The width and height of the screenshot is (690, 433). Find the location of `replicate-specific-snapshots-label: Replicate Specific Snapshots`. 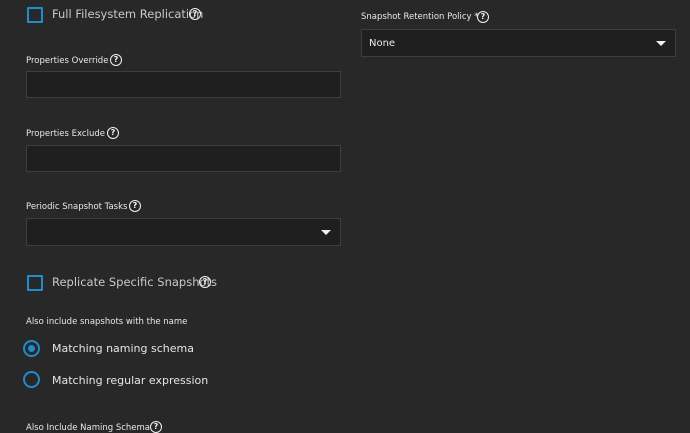

replicate-specific-snapshots-label: Replicate Specific Snapshots is located at coordinates (135, 282).